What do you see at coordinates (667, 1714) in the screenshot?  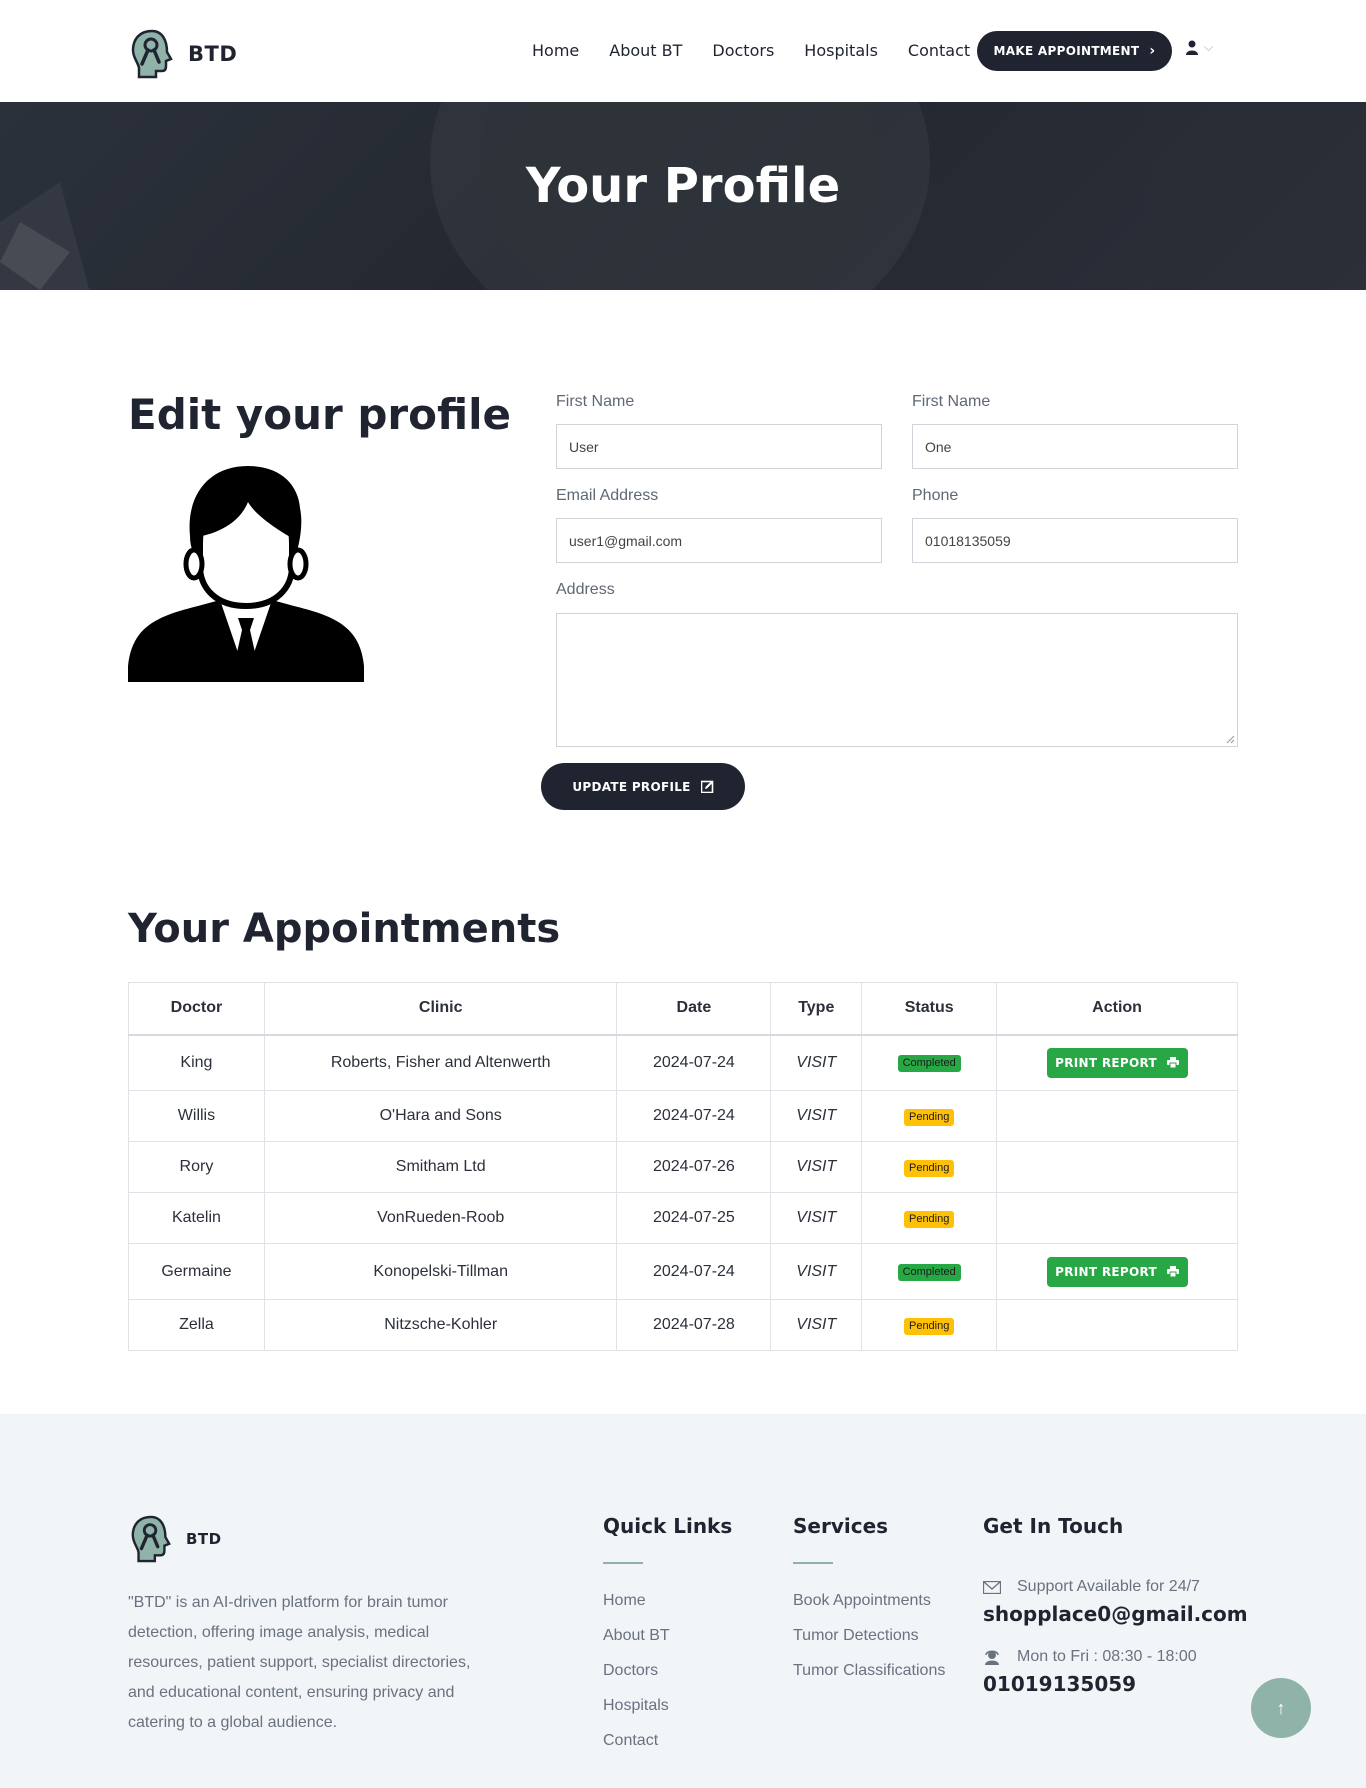 I see `footer-link-hospitals: Hospitals` at bounding box center [667, 1714].